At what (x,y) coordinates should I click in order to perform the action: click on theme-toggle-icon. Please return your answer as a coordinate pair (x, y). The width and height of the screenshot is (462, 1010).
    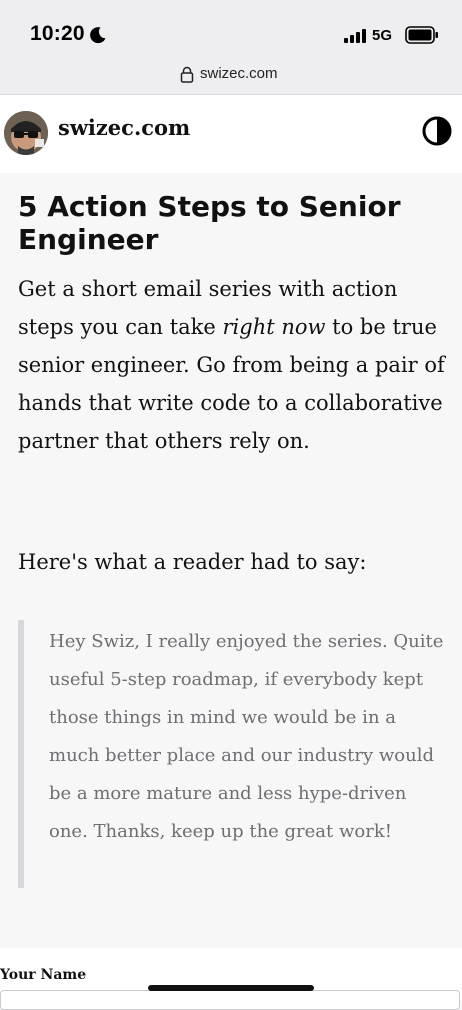
    Looking at the image, I should click on (437, 131).